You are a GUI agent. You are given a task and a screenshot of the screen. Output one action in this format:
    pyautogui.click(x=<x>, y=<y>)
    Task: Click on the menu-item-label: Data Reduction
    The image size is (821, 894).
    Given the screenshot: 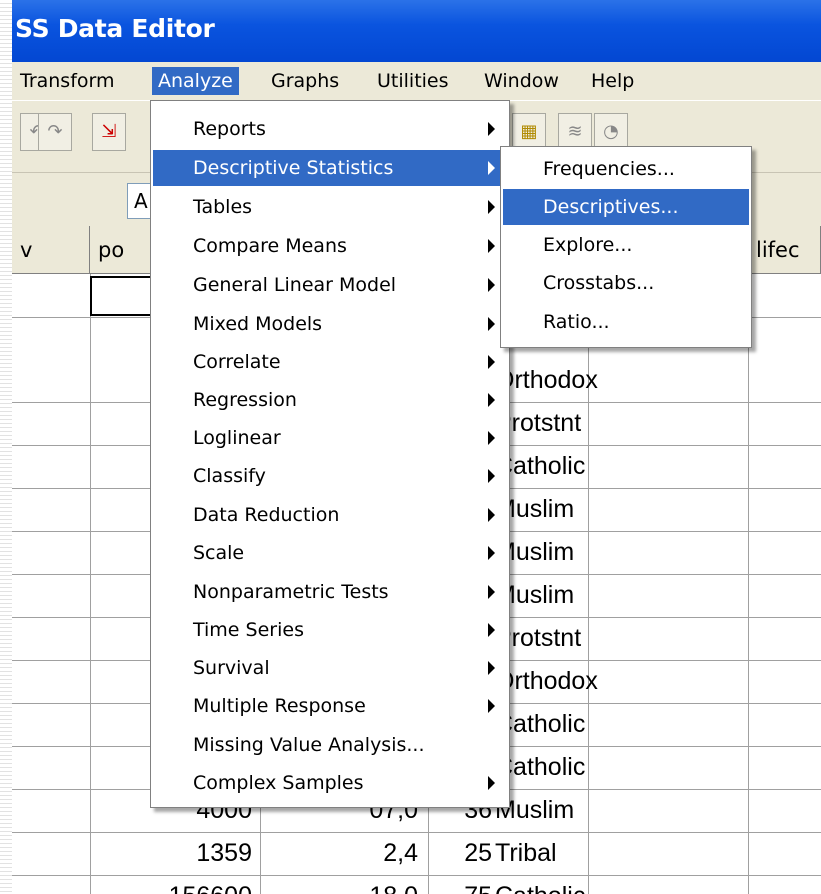 What is the action you would take?
    pyautogui.click(x=266, y=515)
    